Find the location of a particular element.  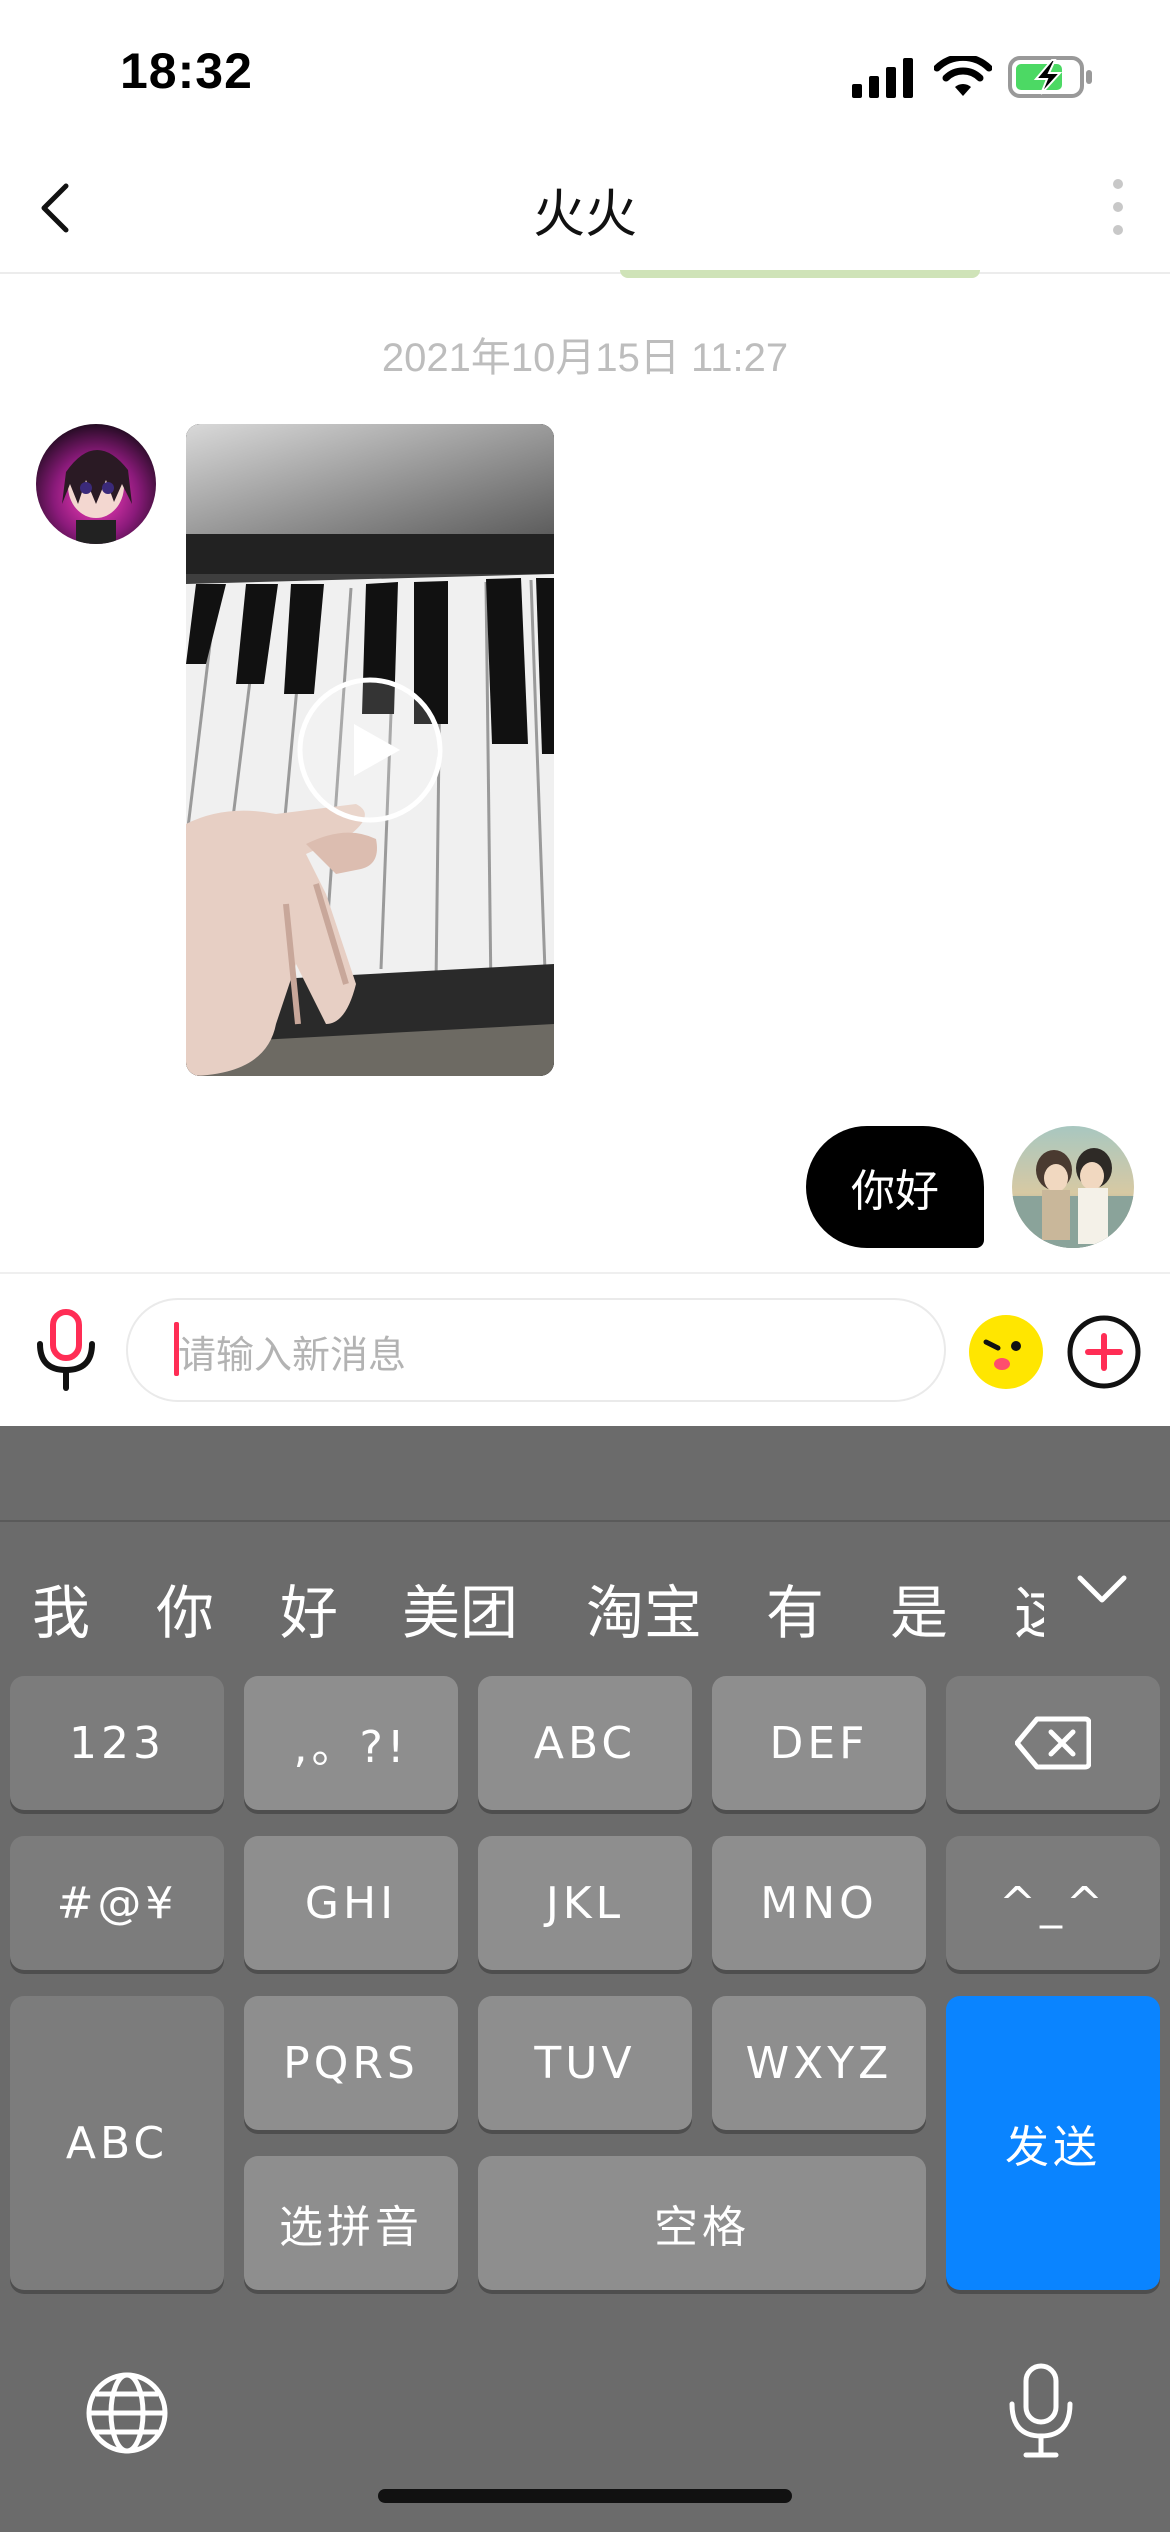

battery-icon is located at coordinates (1050, 77).